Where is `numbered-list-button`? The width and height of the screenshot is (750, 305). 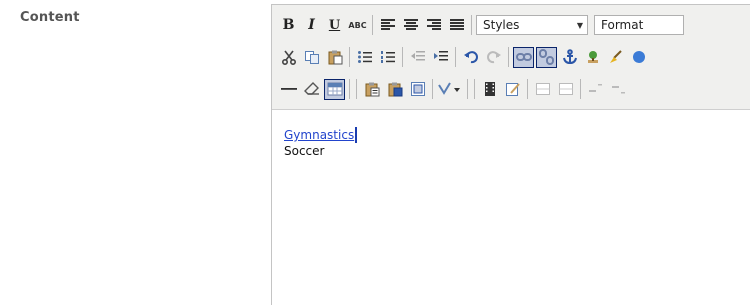
numbered-list-button is located at coordinates (387, 57).